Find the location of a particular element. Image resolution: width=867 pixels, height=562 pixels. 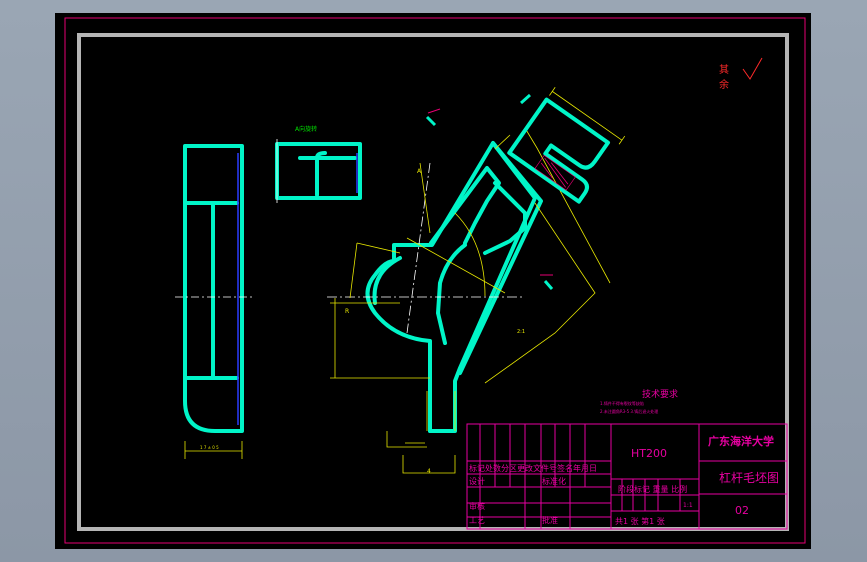

dim-label-four: 4 is located at coordinates (429, 471).